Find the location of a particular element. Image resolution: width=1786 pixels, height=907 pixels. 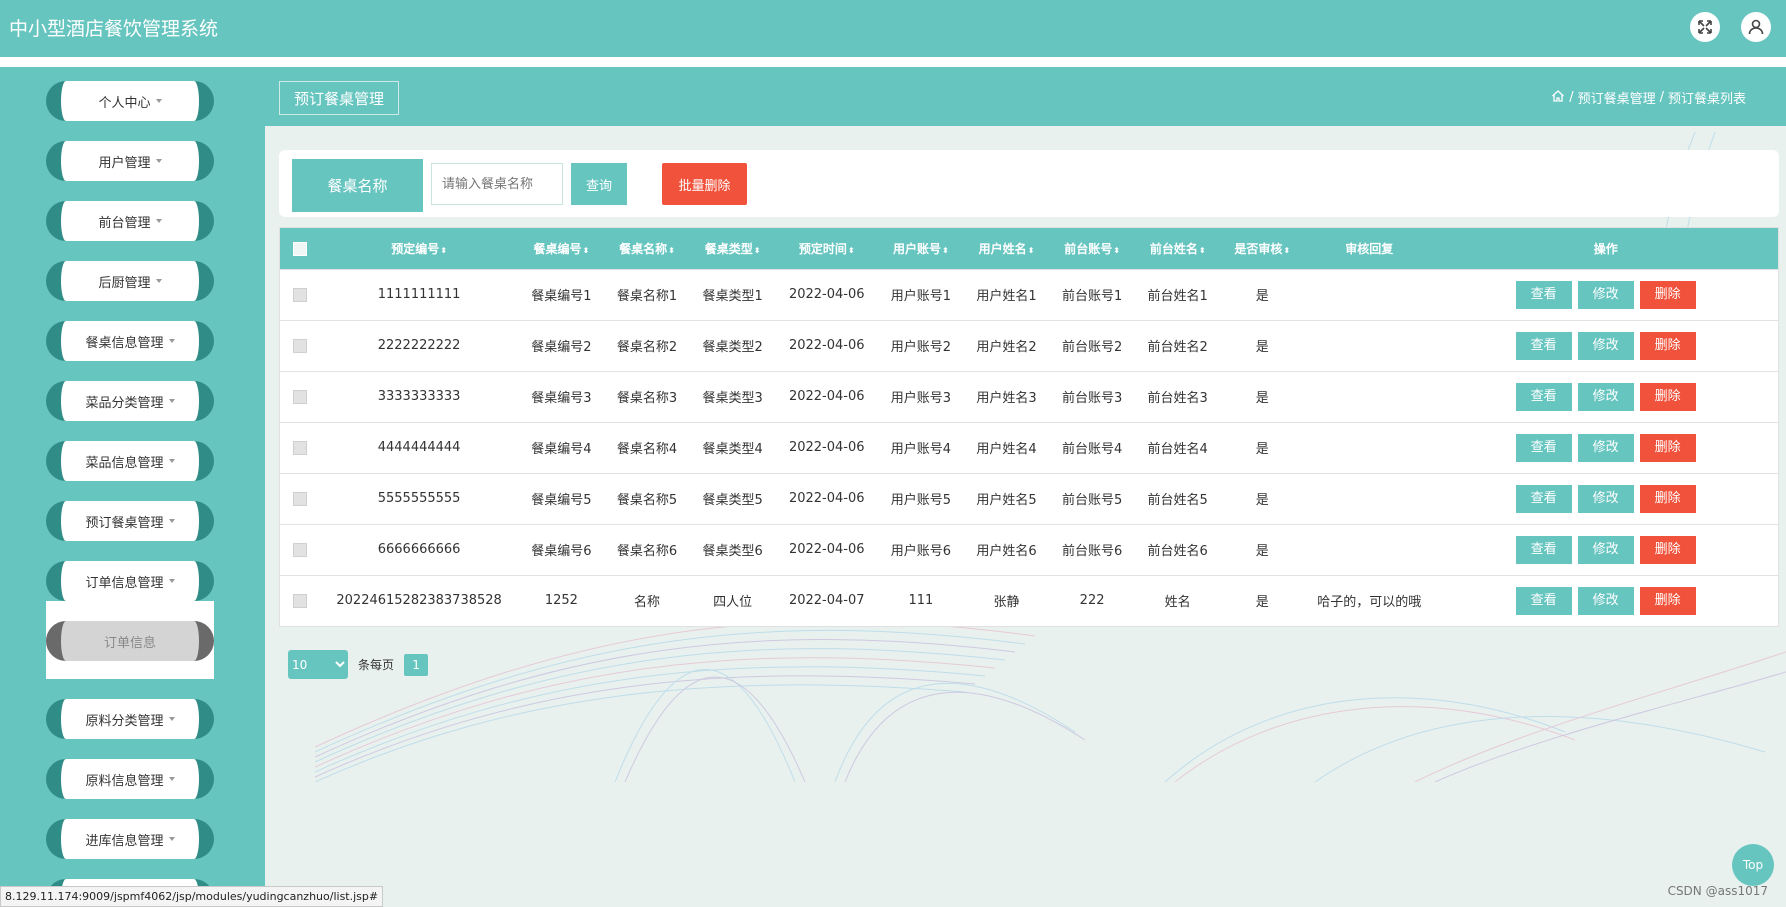

page-size-select: 10 is located at coordinates (318, 664).